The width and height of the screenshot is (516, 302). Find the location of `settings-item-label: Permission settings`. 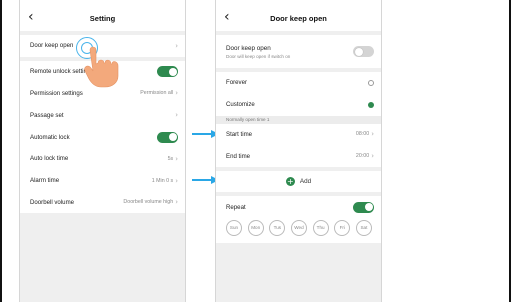

settings-item-label: Permission settings is located at coordinates (56, 93).